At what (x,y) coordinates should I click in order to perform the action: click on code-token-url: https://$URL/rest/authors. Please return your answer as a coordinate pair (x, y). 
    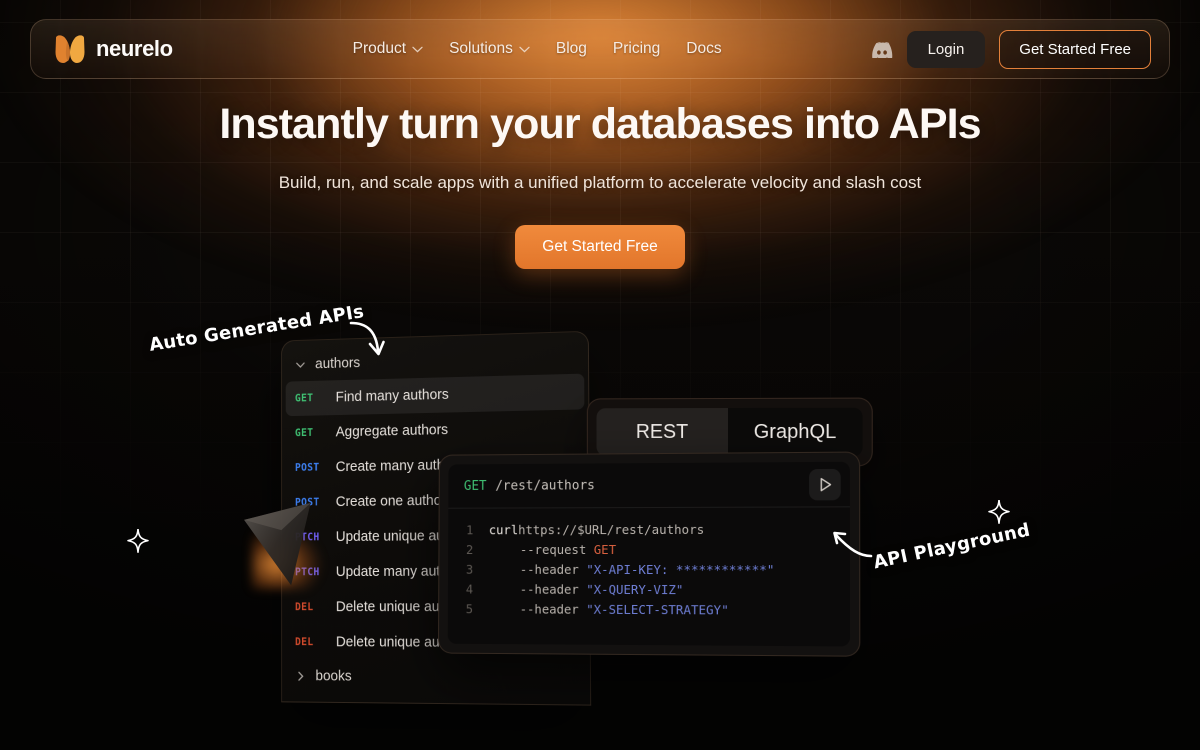
    Looking at the image, I should click on (611, 529).